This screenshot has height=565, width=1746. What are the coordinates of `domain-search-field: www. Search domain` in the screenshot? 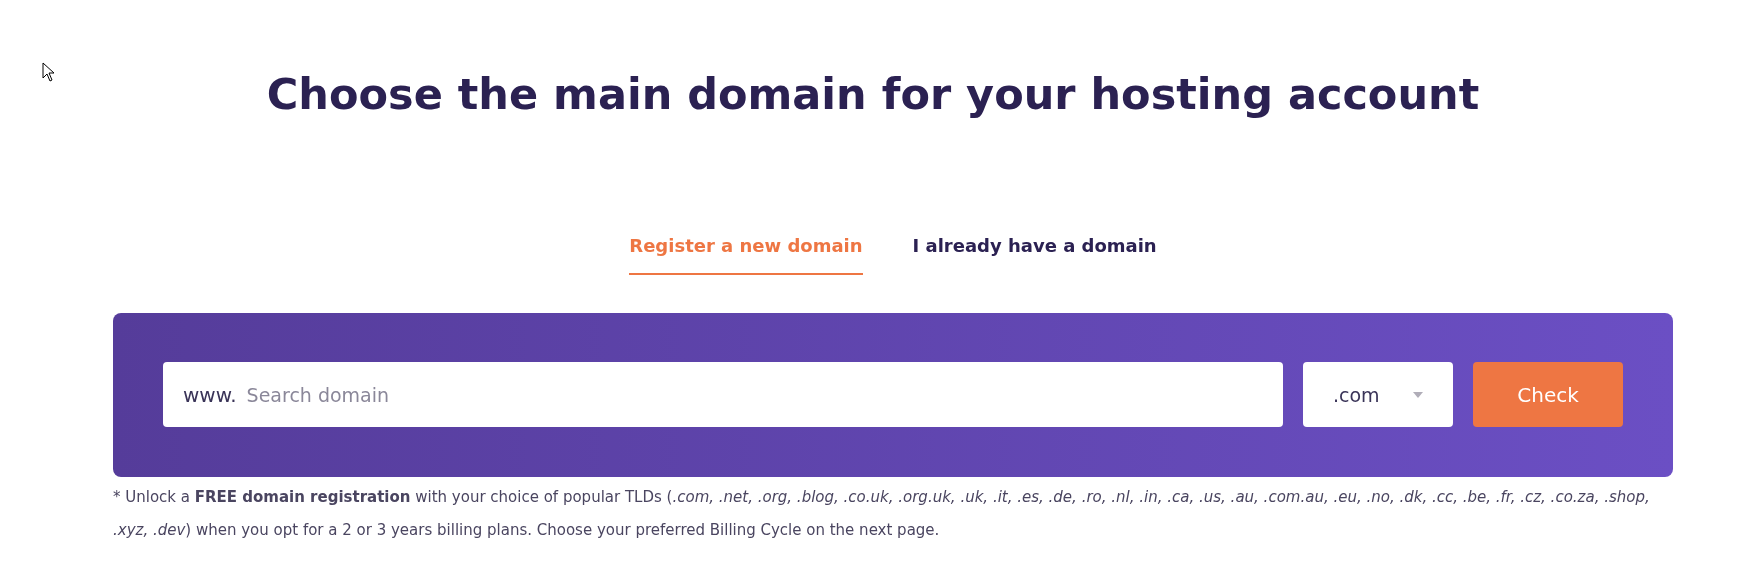 It's located at (723, 395).